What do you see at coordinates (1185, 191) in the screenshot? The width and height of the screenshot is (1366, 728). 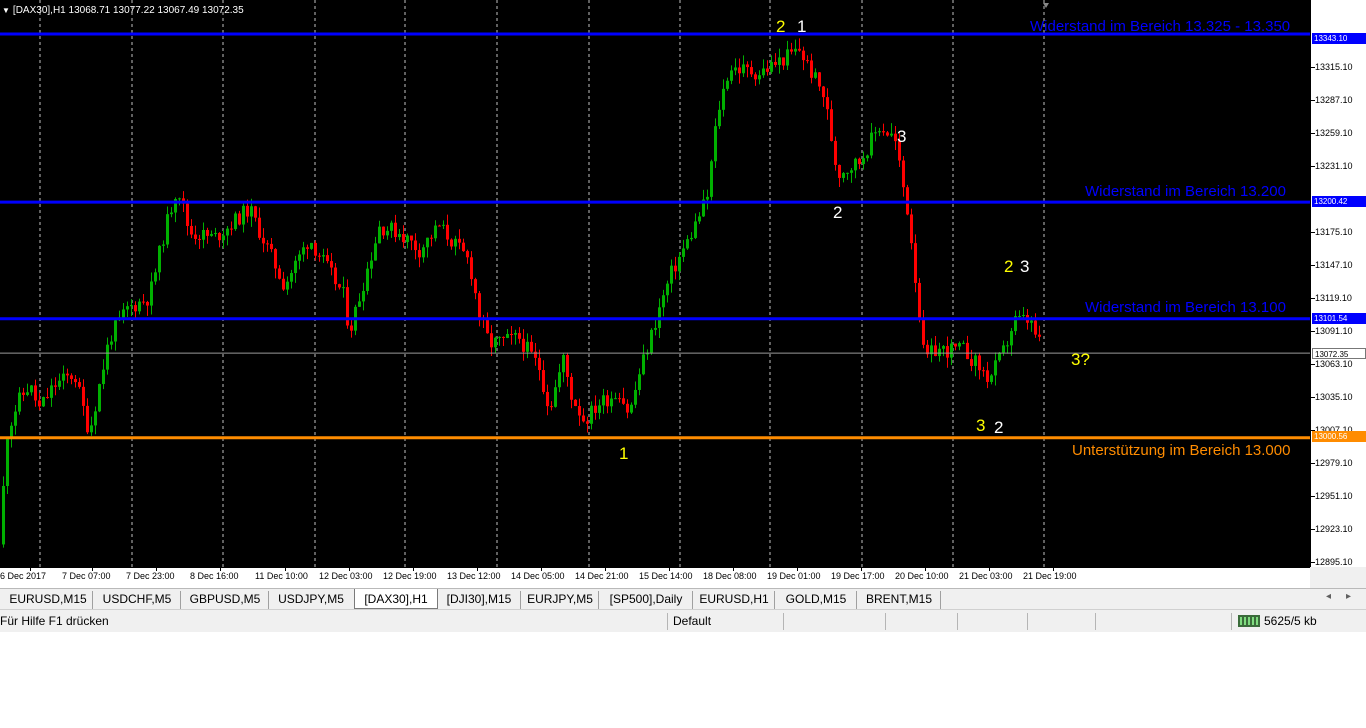 I see `resistance-label-13200: Widerstand im Bereich 13.200` at bounding box center [1185, 191].